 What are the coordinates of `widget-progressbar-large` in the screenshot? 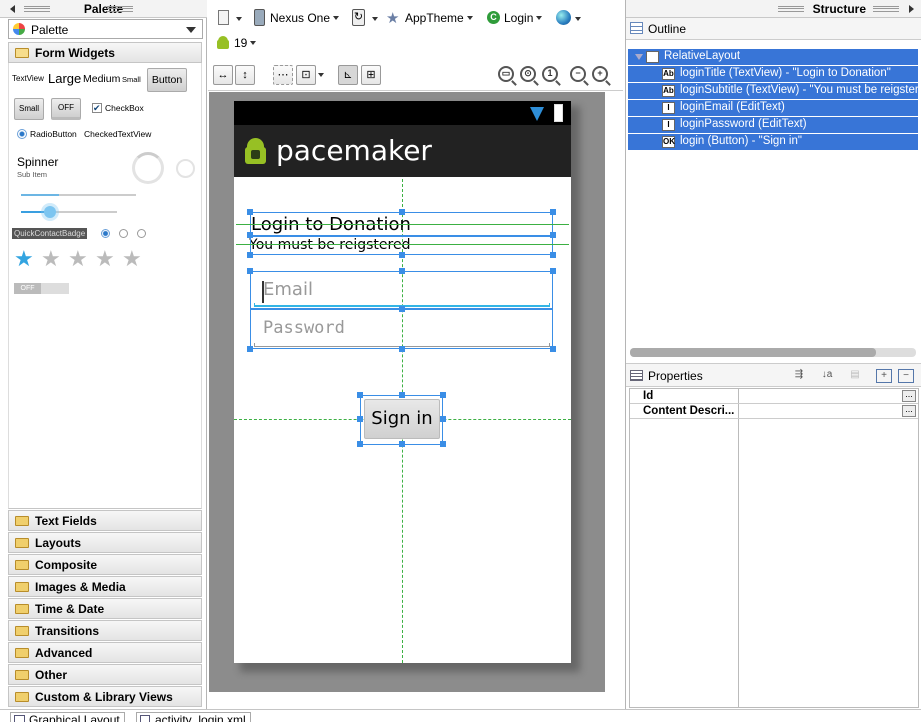 It's located at (148, 168).